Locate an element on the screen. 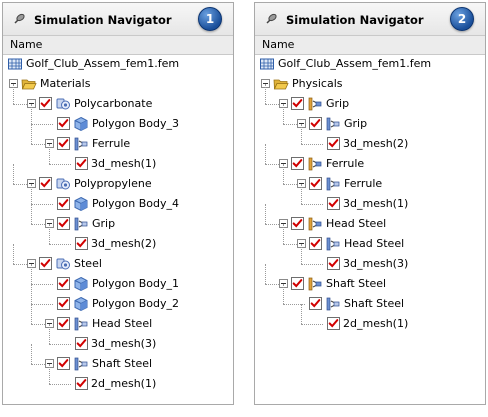 Image resolution: width=488 pixels, height=417 pixels. material-icon is located at coordinates (63, 184).